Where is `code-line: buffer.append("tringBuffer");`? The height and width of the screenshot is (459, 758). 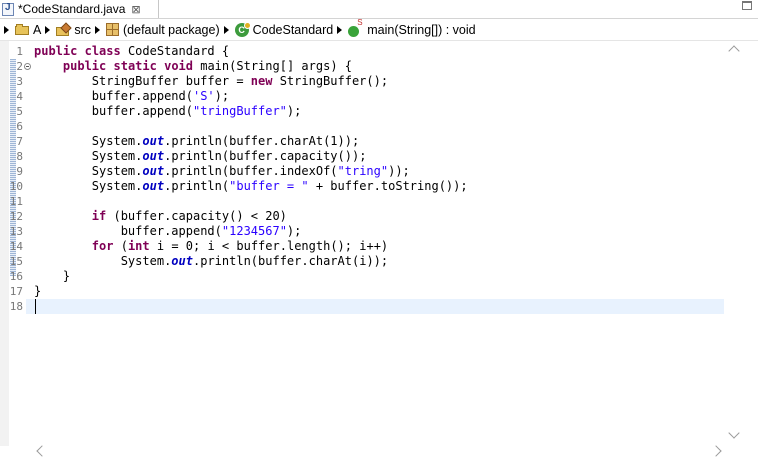
code-line: buffer.append("tringBuffer"); is located at coordinates (168, 111).